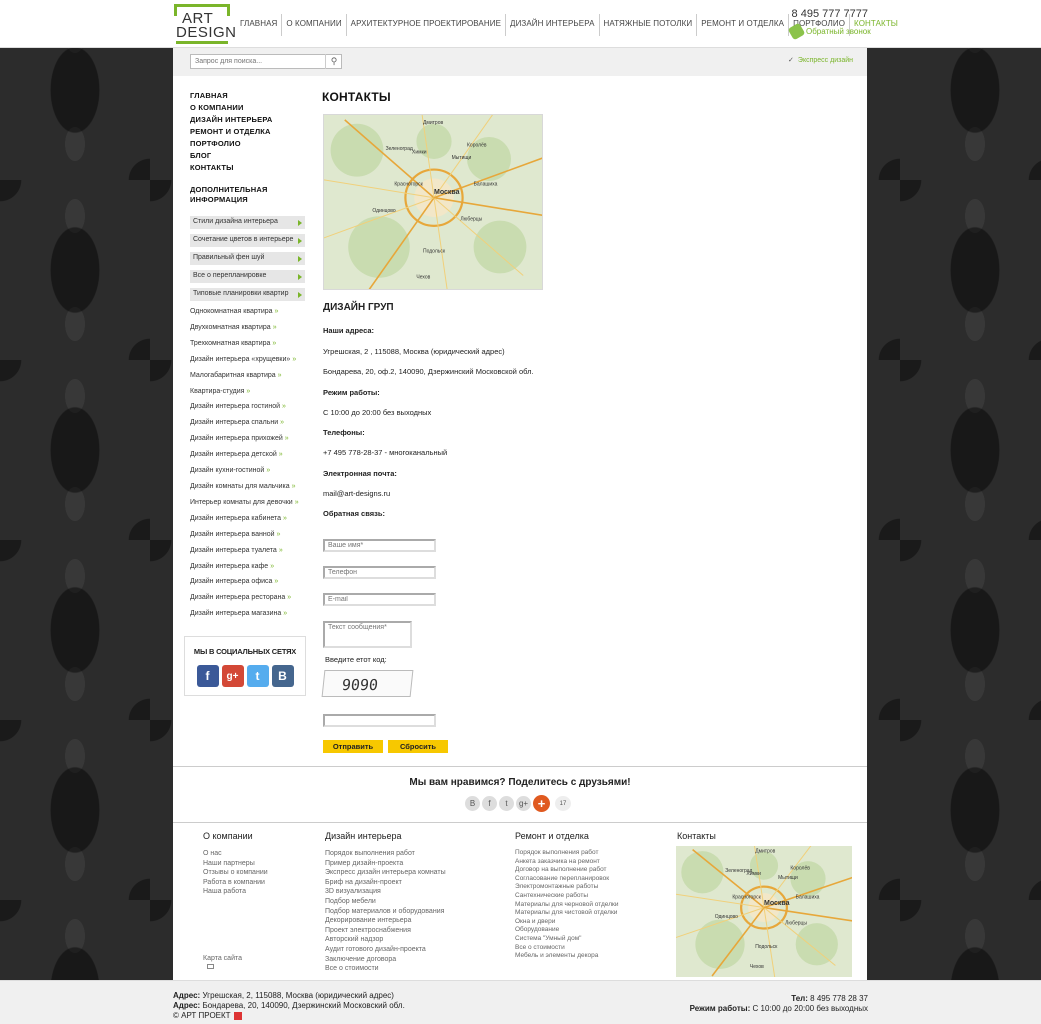  Describe the element at coordinates (379, 572) in the screenshot. I see `phone-field` at that location.